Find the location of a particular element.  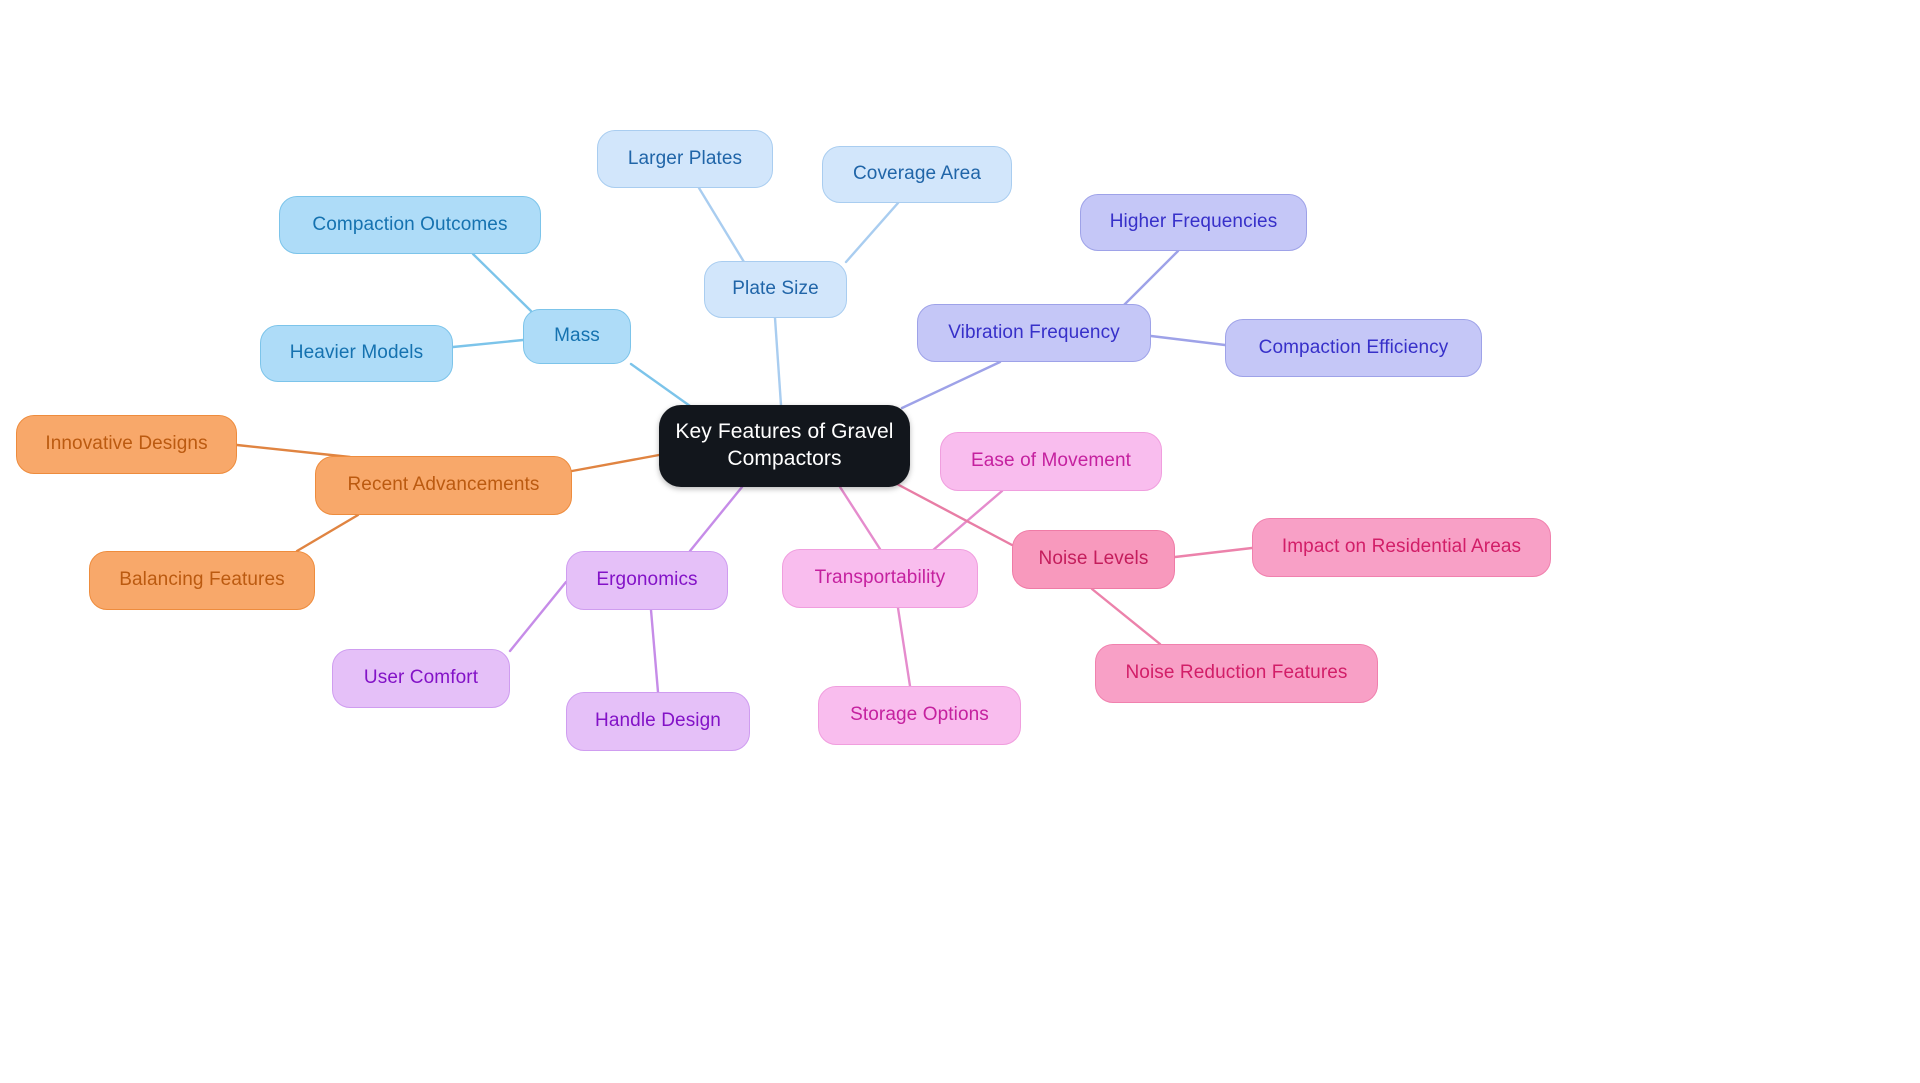

node-label: Recent Advancements is located at coordinates (443, 485).